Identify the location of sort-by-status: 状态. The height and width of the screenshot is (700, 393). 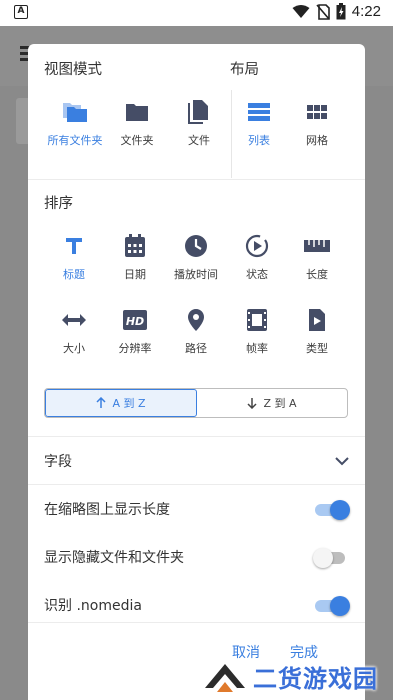
(257, 256).